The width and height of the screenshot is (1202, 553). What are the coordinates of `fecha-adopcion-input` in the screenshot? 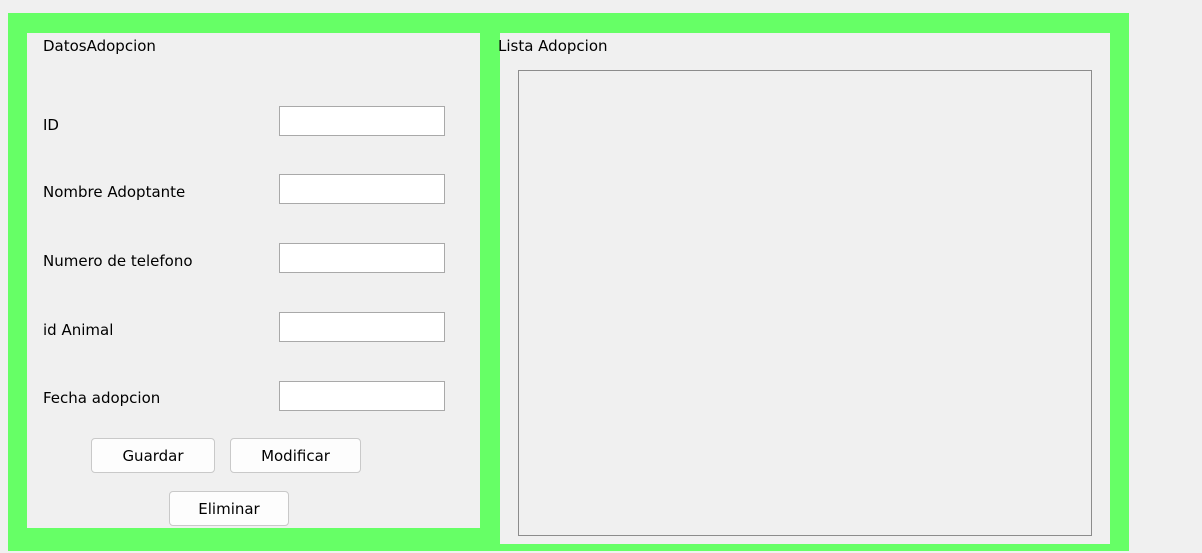 It's located at (362, 396).